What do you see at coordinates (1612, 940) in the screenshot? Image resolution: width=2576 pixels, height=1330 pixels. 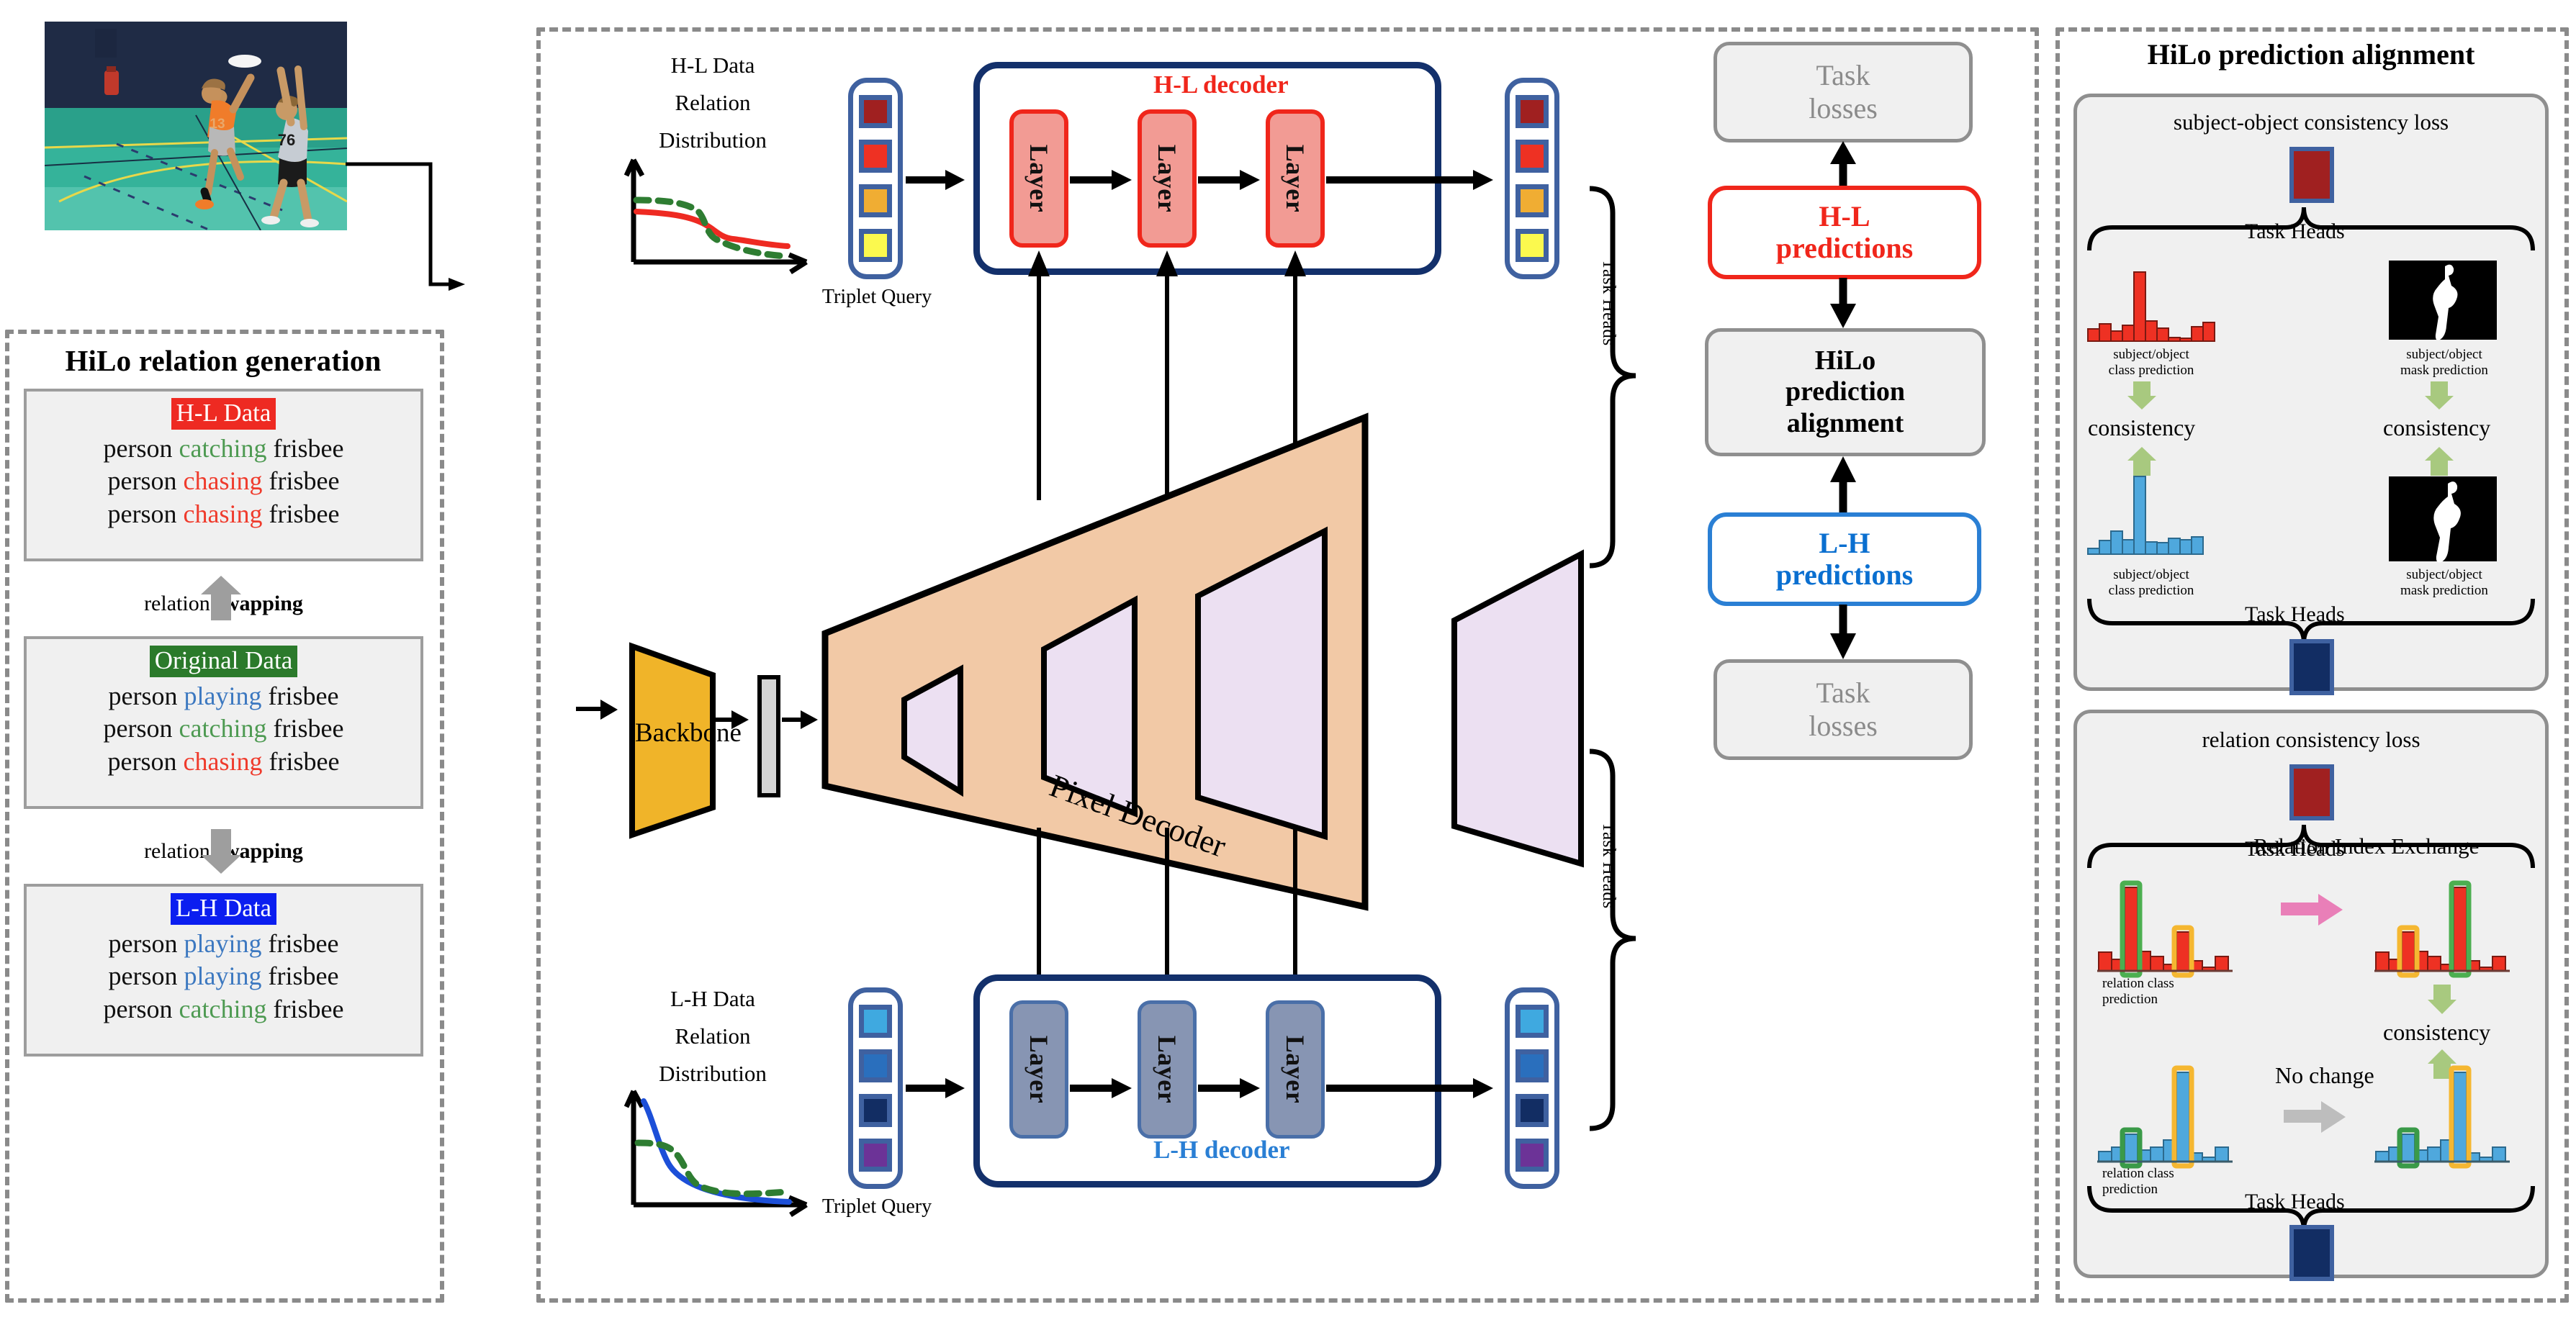 I see `task-heads-bracket-bottom` at bounding box center [1612, 940].